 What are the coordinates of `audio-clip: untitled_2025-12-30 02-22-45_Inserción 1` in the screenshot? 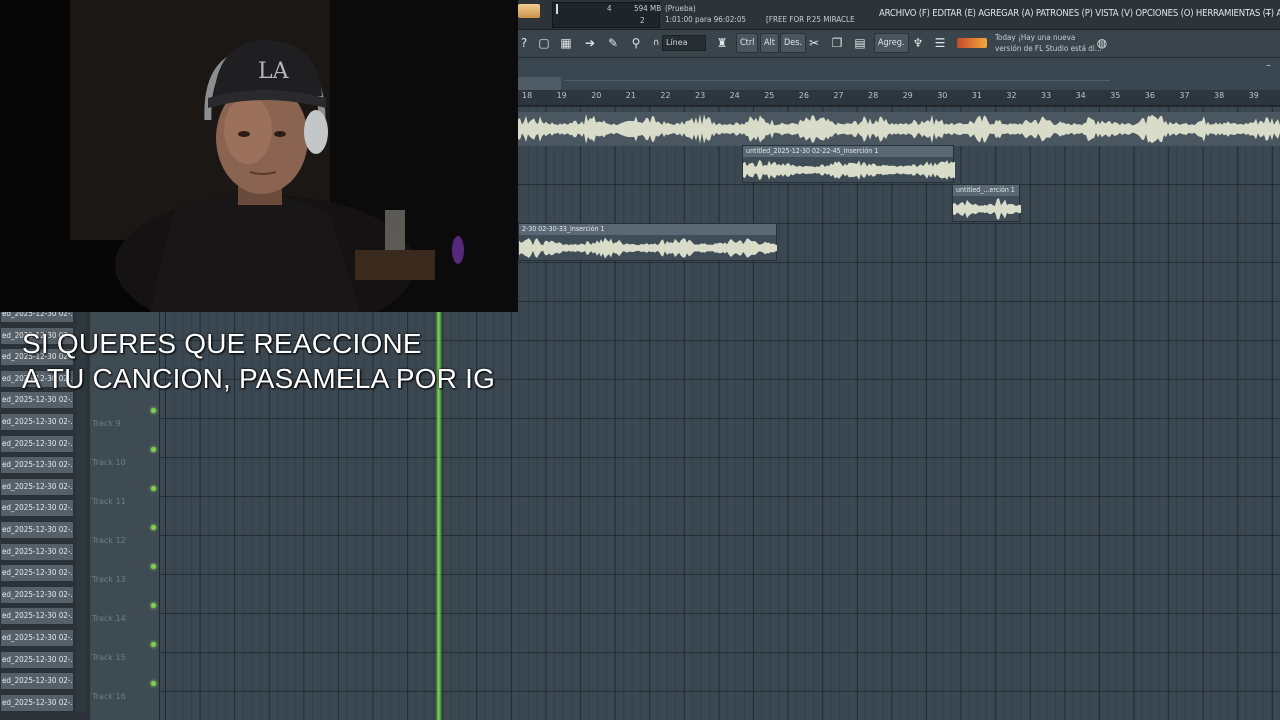 It's located at (848, 164).